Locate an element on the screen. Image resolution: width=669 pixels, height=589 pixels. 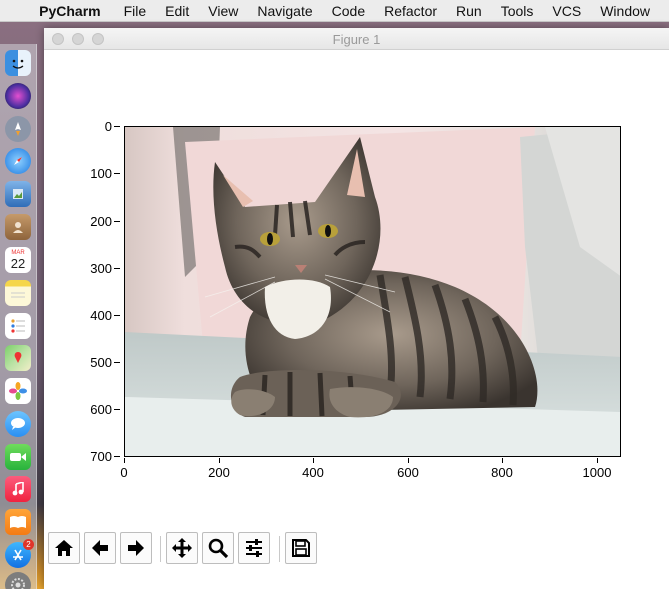
x-tick-label: 1000 is located at coordinates (597, 472).